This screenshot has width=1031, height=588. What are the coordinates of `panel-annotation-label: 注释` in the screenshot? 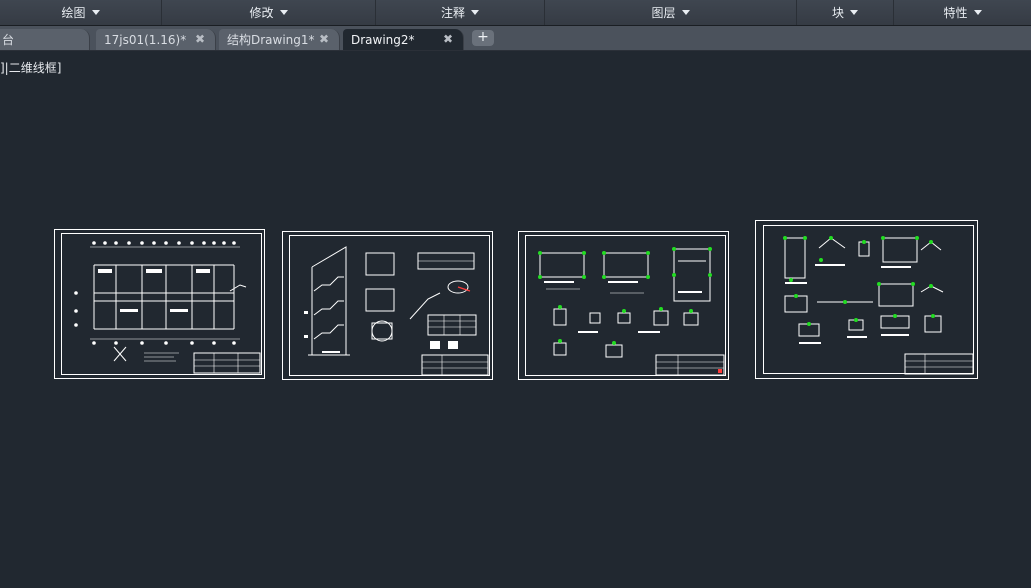 It's located at (452, 13).